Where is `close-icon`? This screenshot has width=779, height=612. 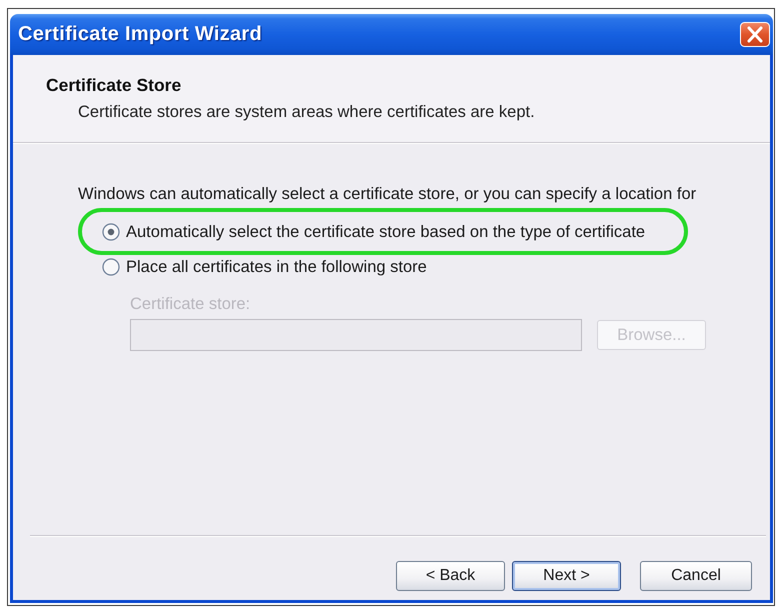 close-icon is located at coordinates (755, 34).